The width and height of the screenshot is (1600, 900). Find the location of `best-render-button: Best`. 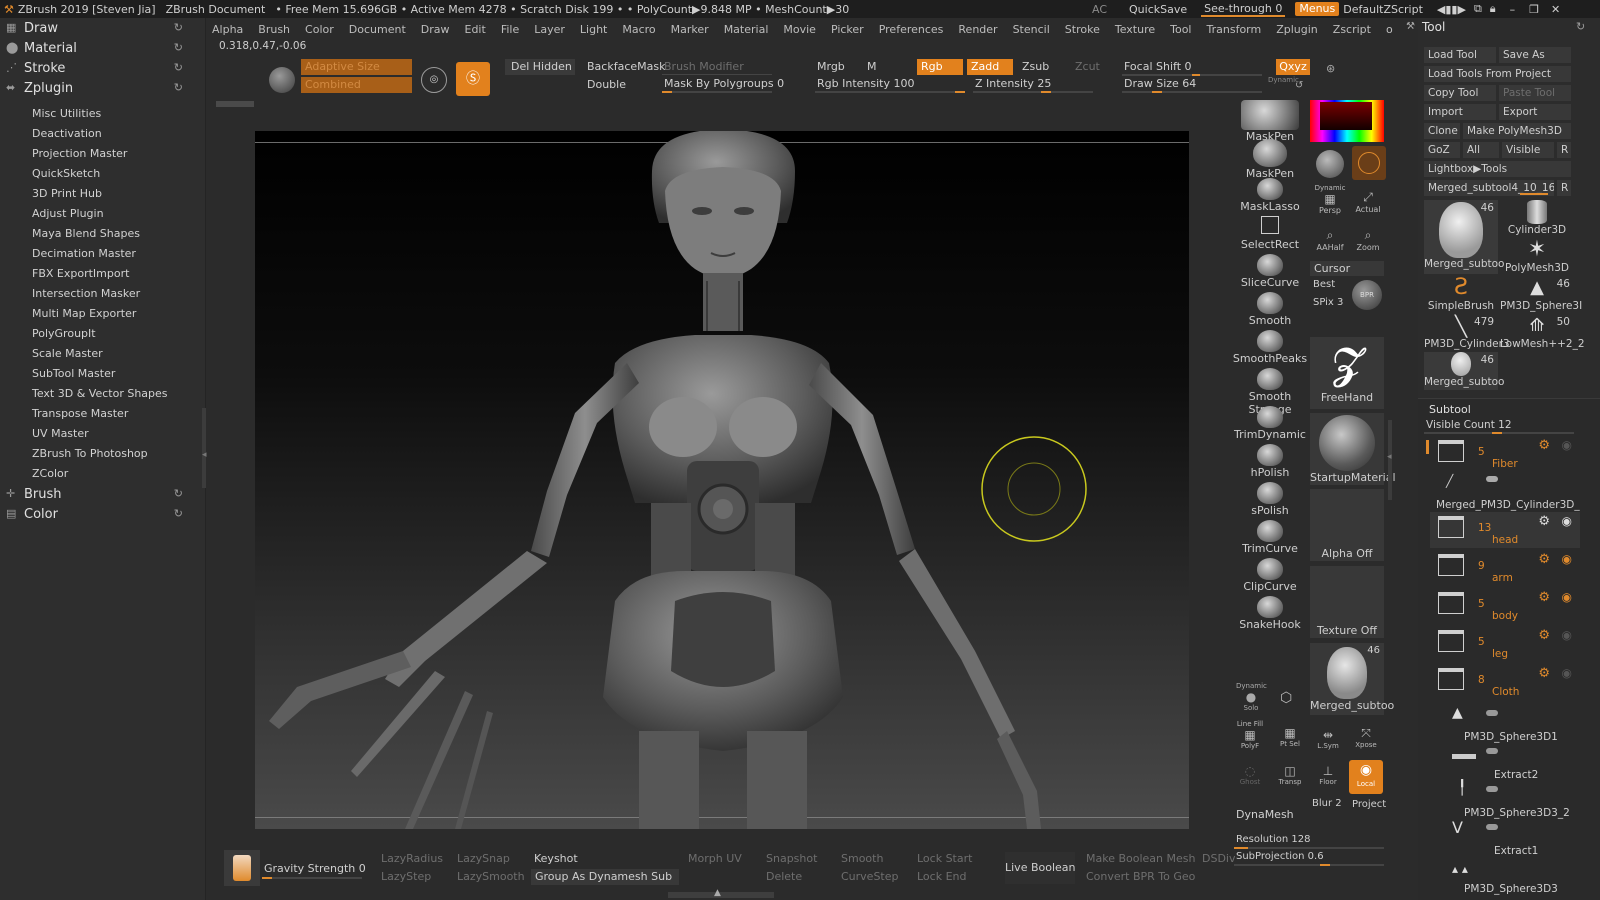

best-render-button: Best is located at coordinates (1324, 284).